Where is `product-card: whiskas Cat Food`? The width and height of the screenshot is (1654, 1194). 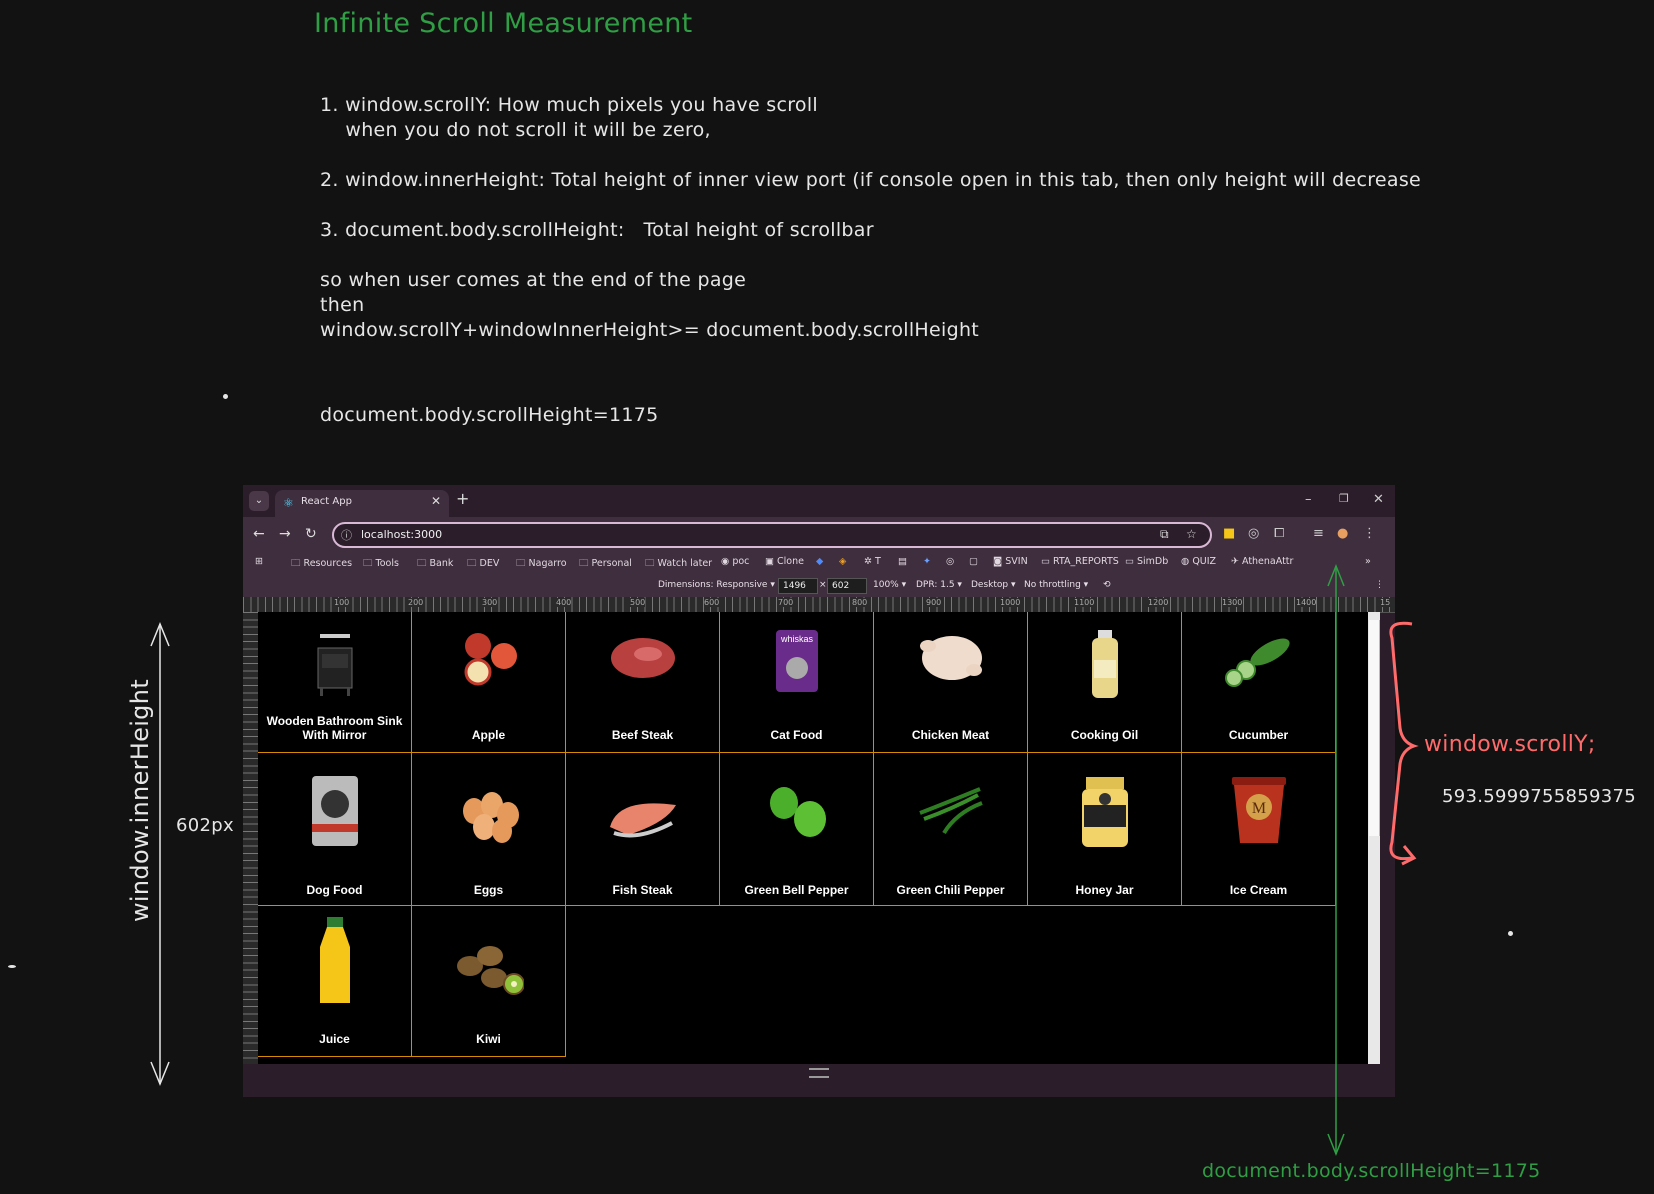
product-card: whiskas Cat Food is located at coordinates (796, 682).